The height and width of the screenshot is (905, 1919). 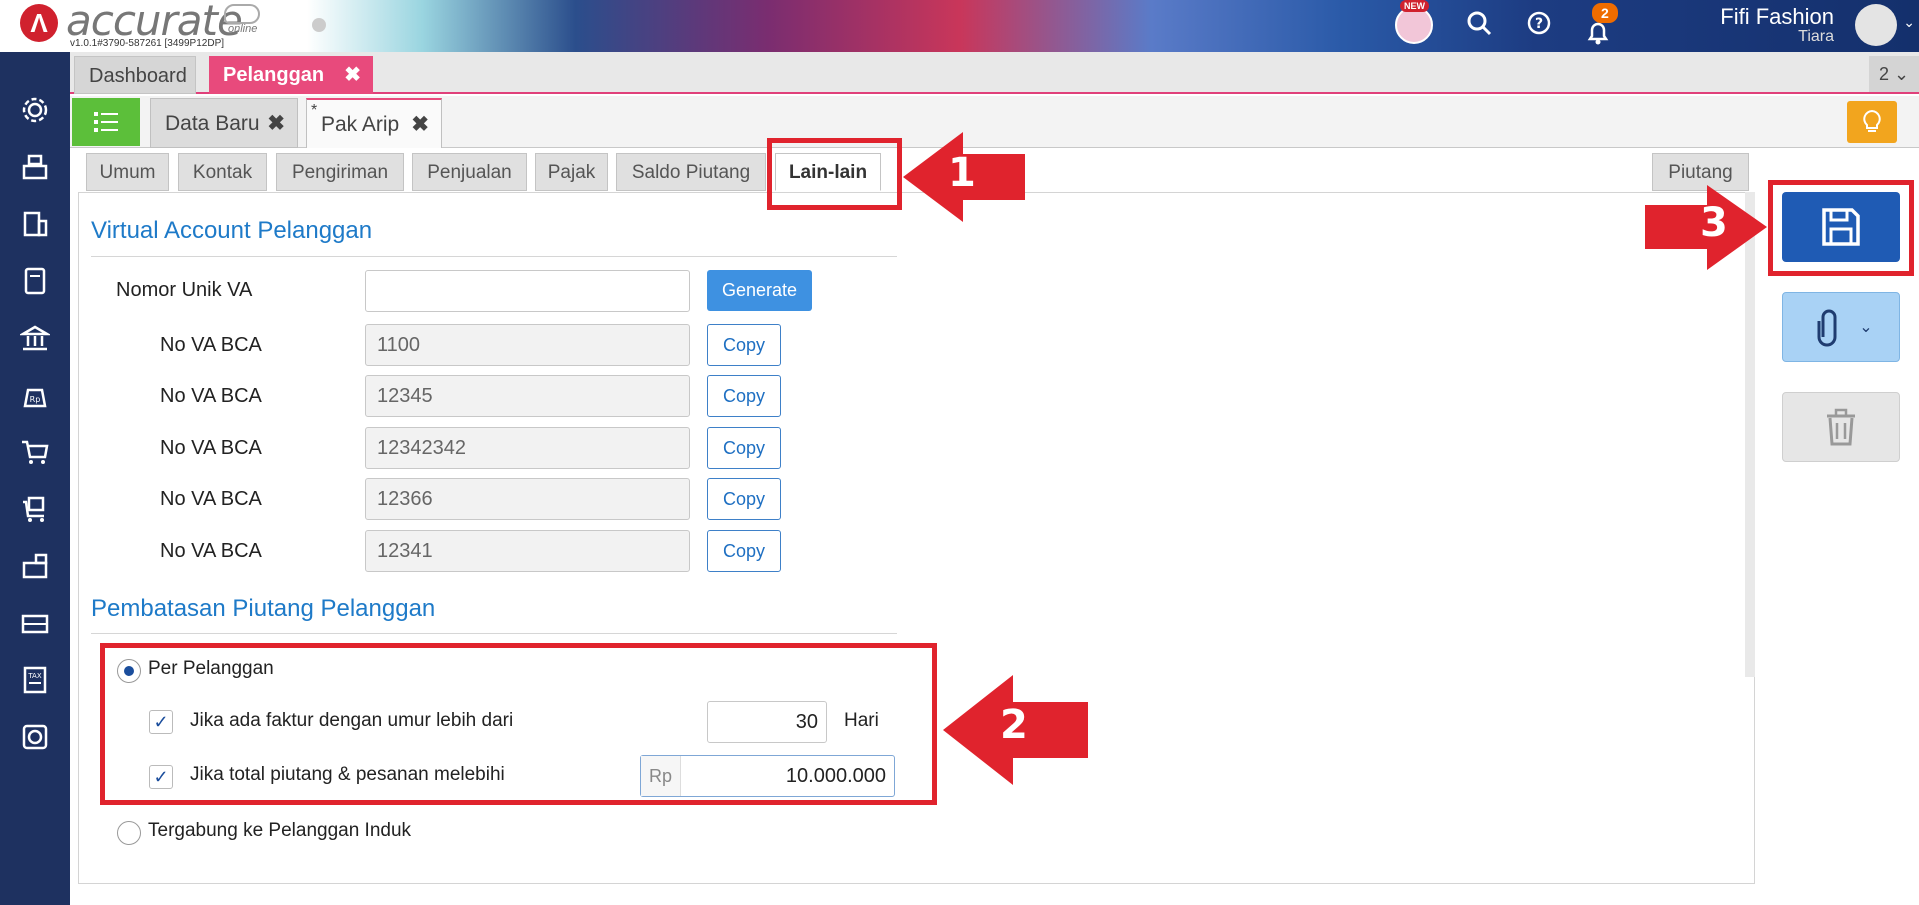 What do you see at coordinates (242, 14) in the screenshot?
I see `cloud-icon` at bounding box center [242, 14].